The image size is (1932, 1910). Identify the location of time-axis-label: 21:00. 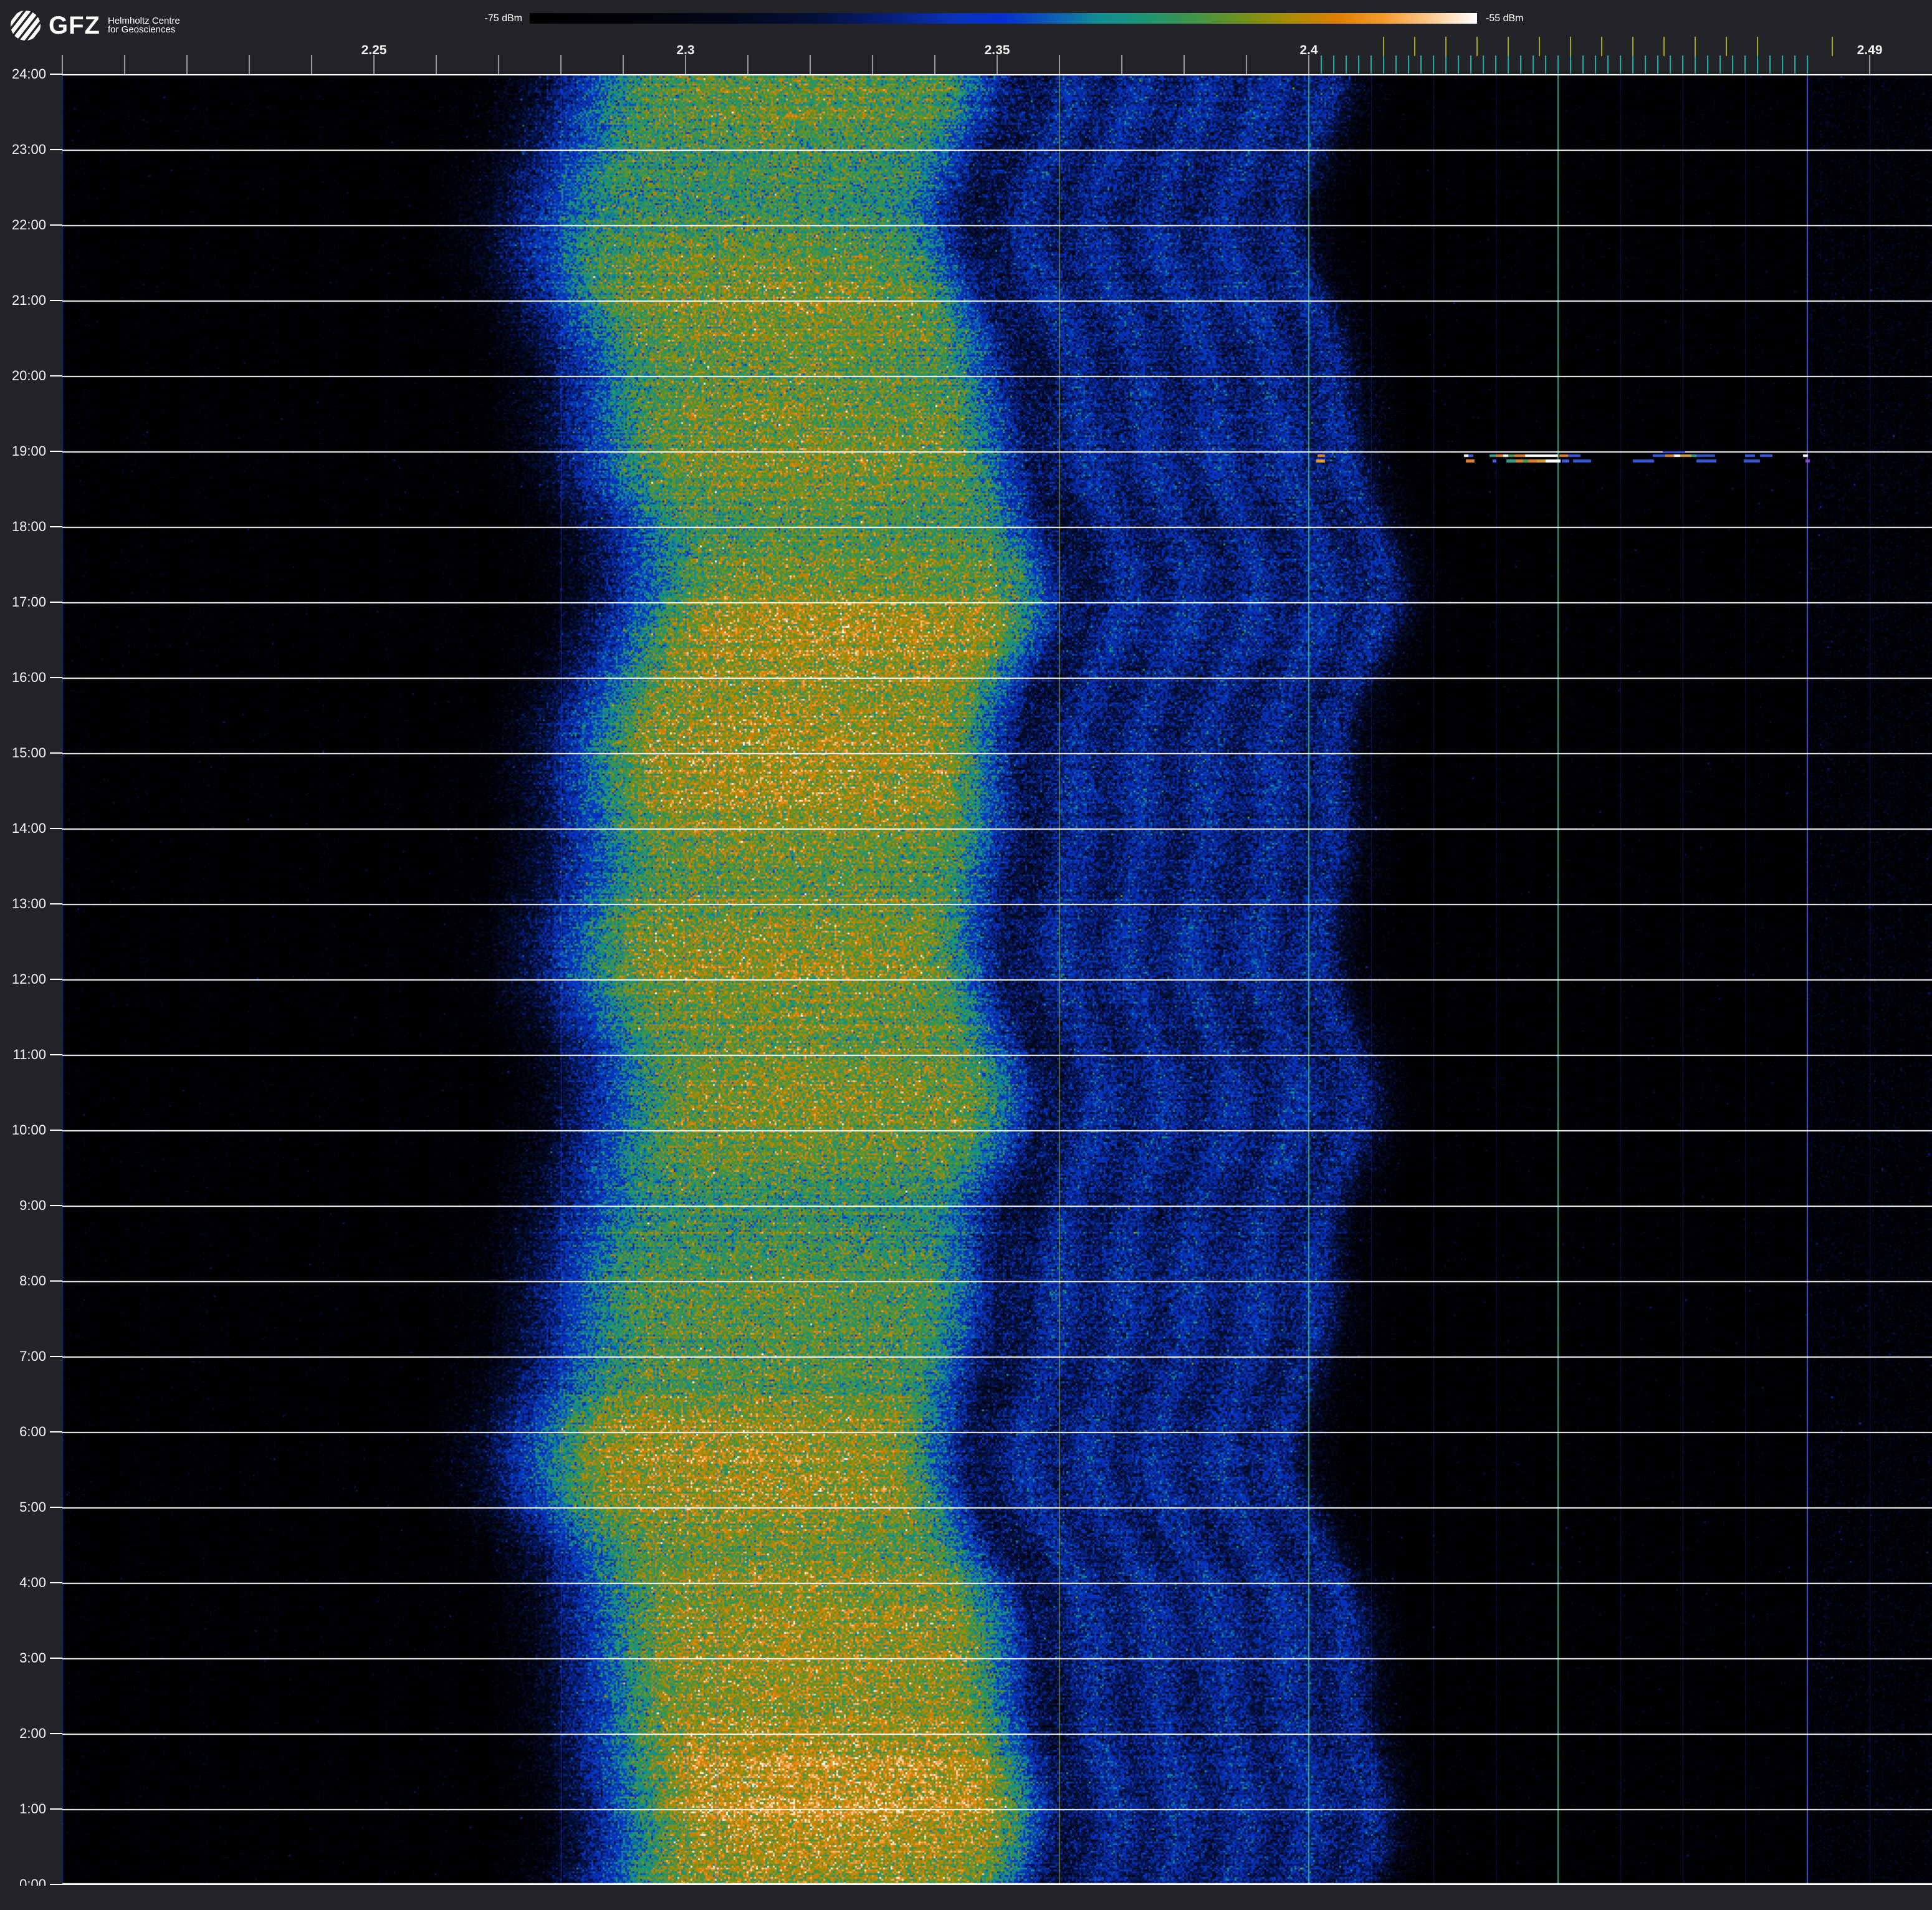
(28, 300).